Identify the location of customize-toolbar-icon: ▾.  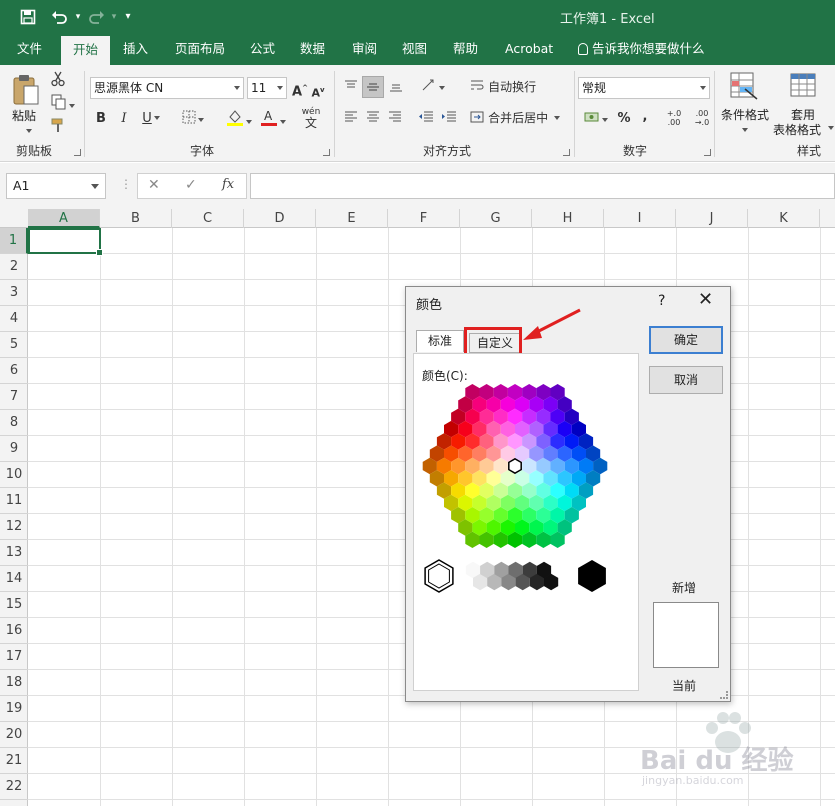
(128, 17).